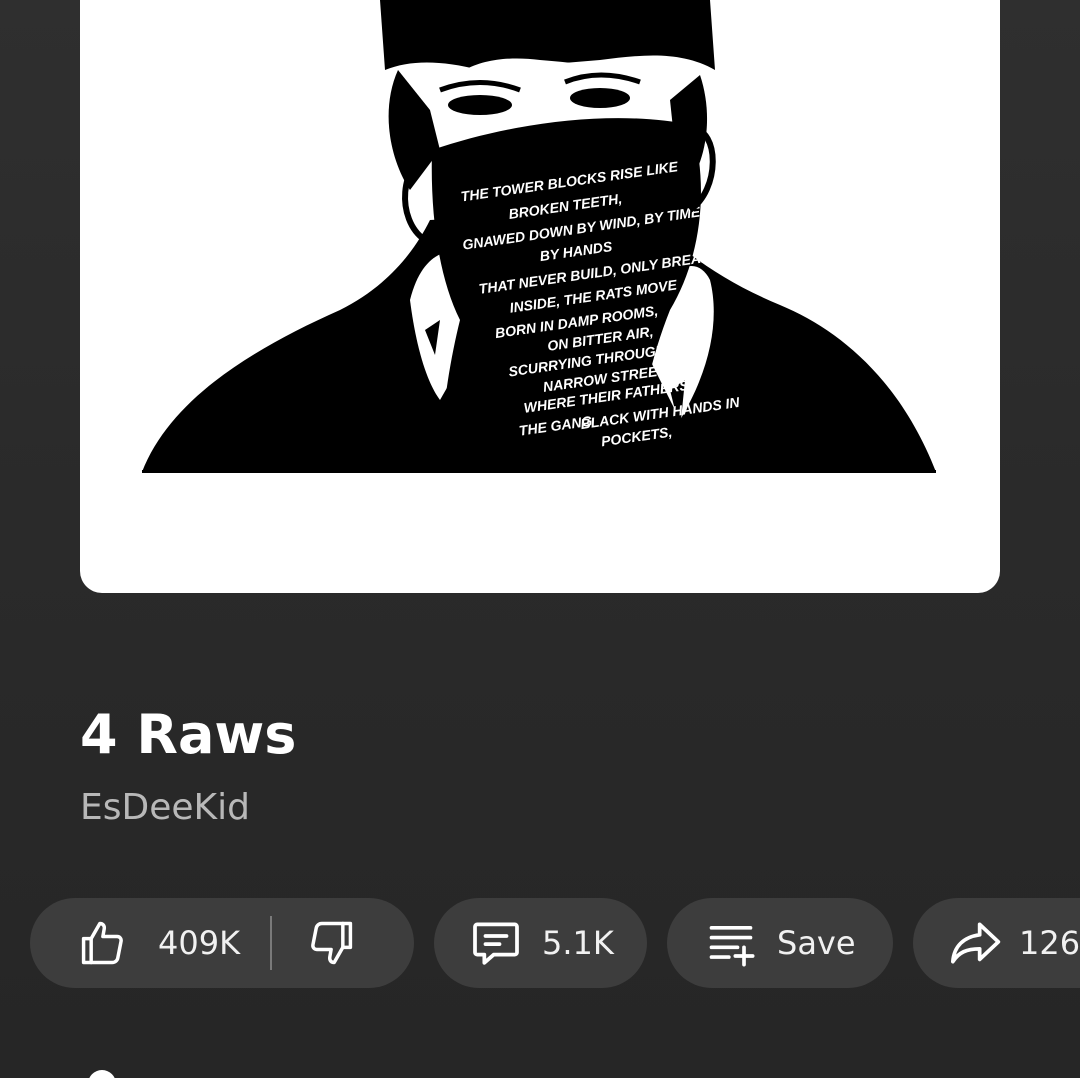 The image size is (1080, 1078). Describe the element at coordinates (102, 943) in the screenshot. I see `thumbs-up-icon` at that location.